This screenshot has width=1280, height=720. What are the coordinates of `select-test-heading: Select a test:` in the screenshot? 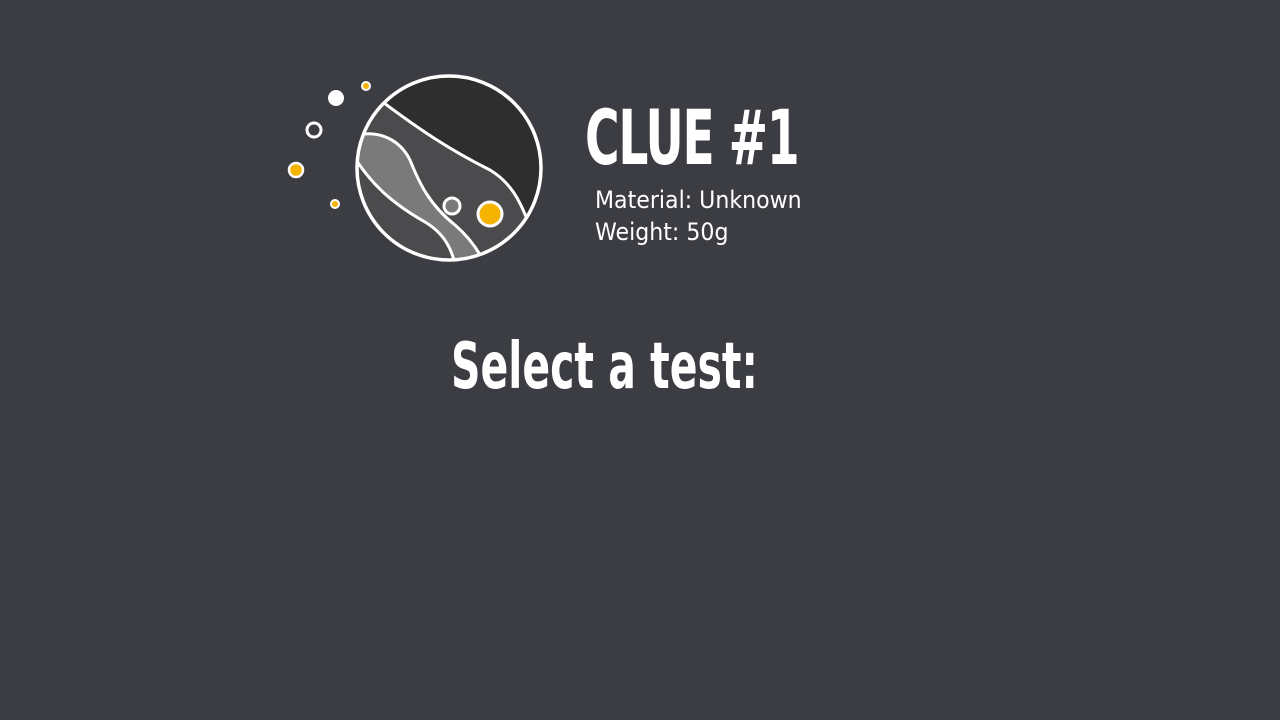 It's located at (604, 367).